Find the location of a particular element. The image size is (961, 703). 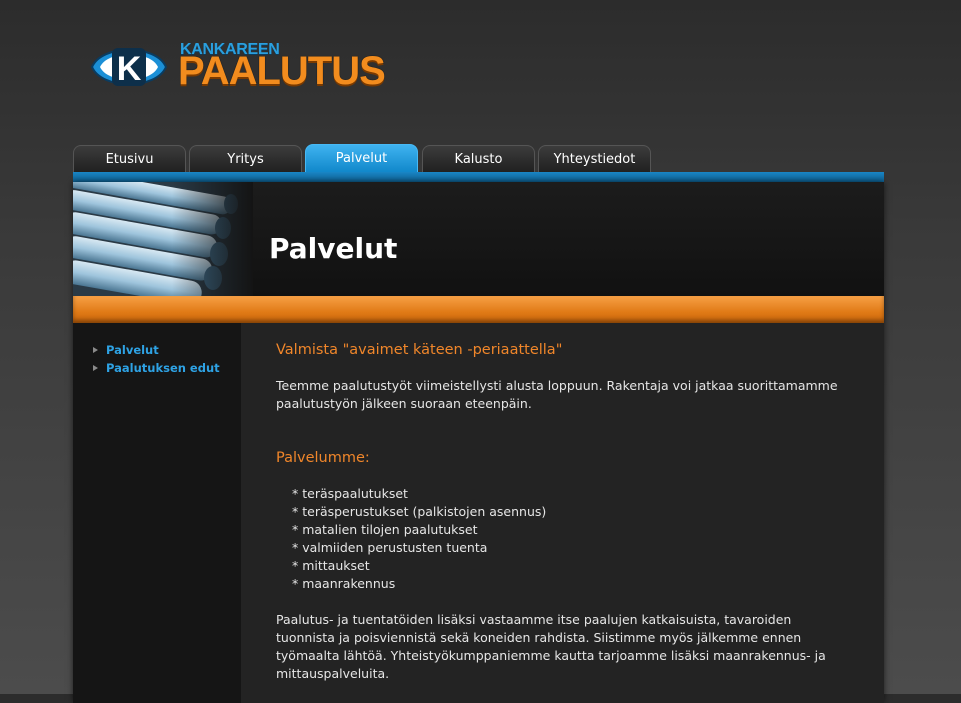

list-item: * valmiiden perustusten tuenta is located at coordinates (390, 547).